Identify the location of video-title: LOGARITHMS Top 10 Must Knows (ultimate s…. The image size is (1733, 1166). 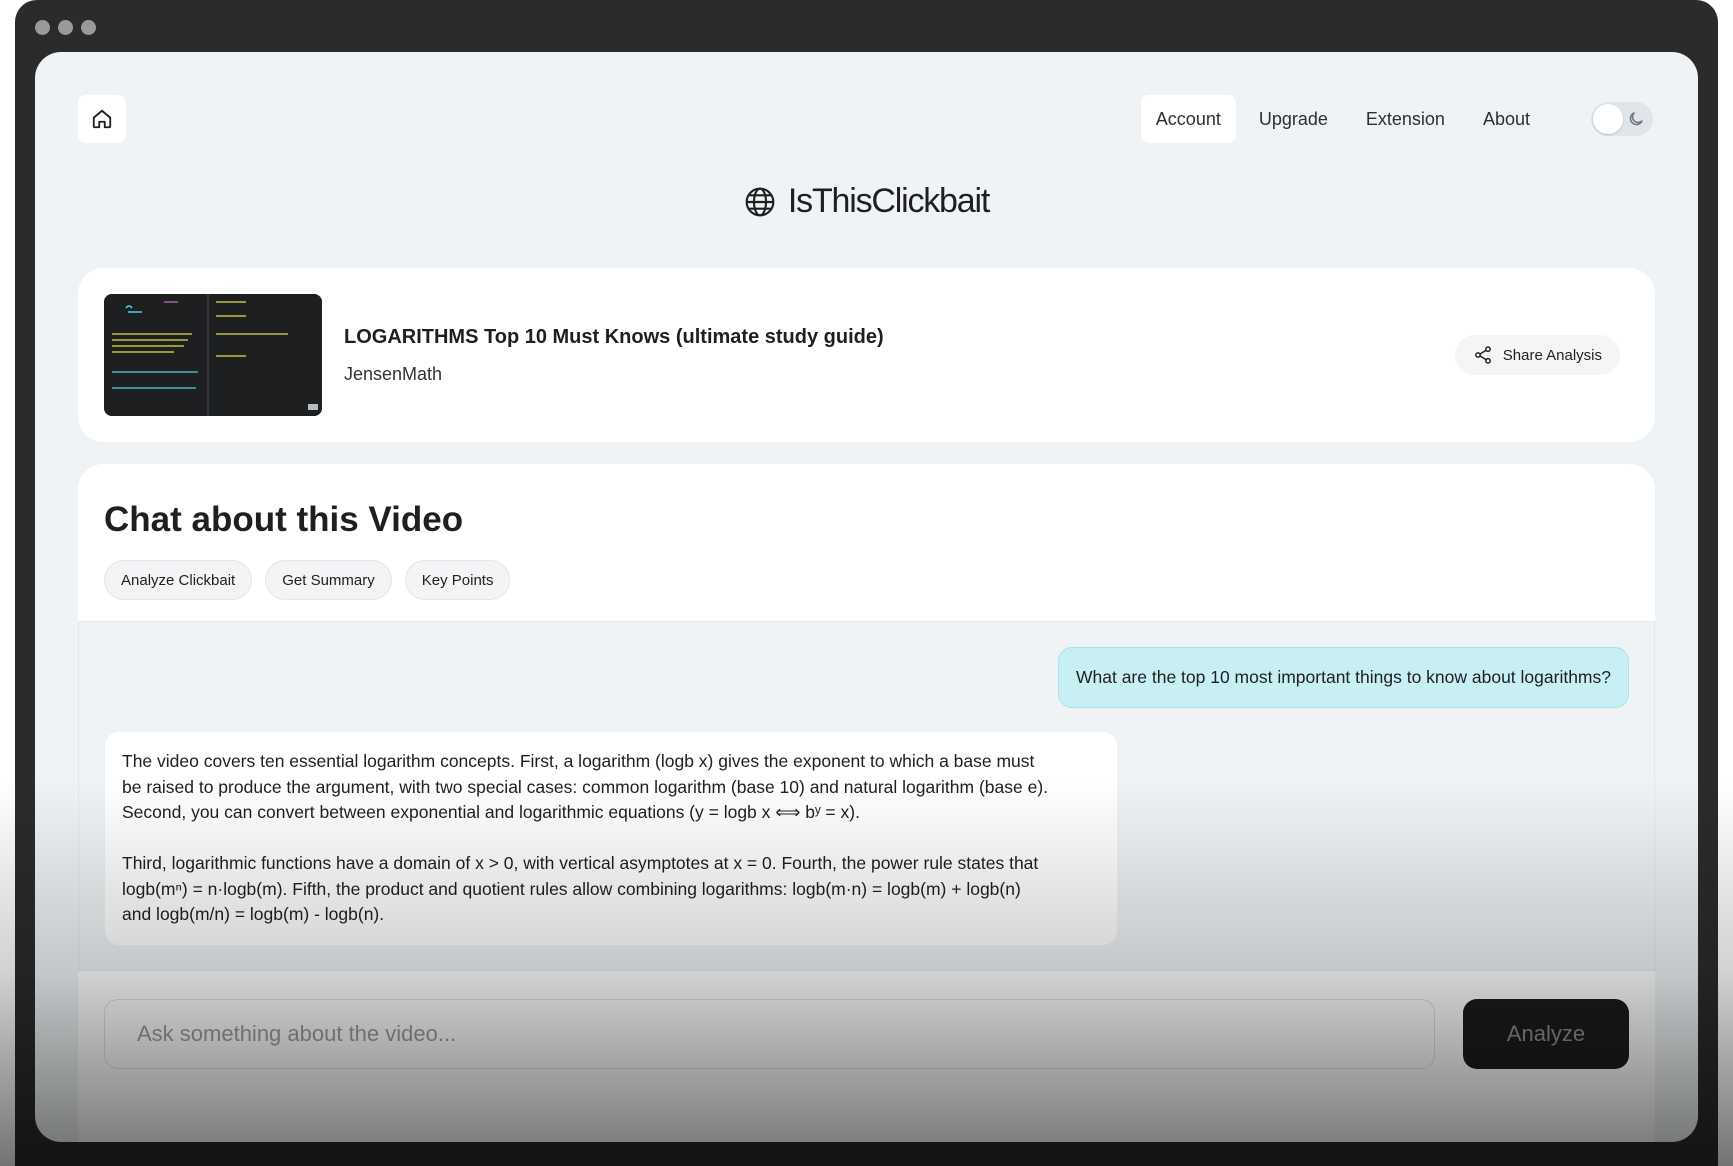
(614, 337).